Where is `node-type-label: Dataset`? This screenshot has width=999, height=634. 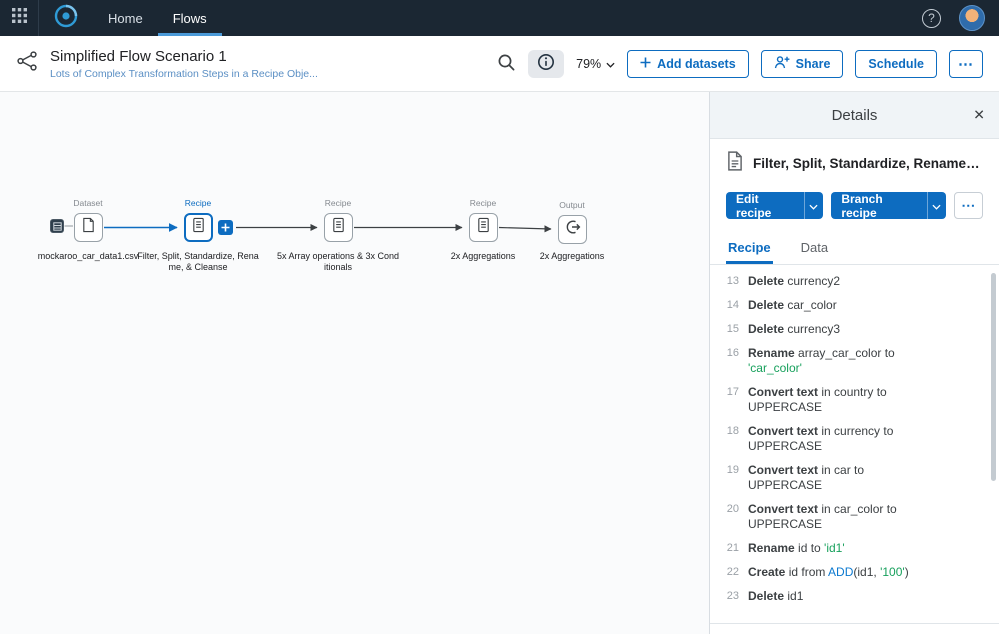 node-type-label: Dataset is located at coordinates (88, 203).